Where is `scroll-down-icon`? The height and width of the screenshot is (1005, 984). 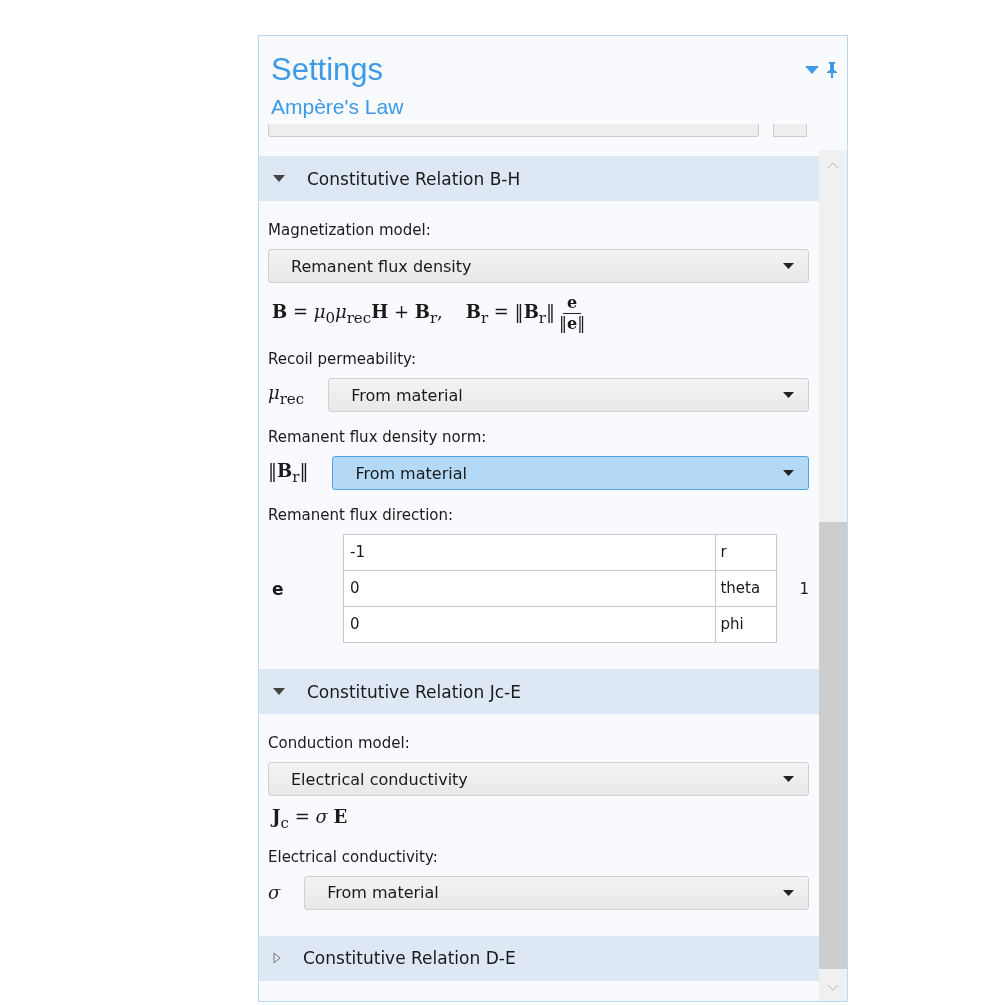 scroll-down-icon is located at coordinates (833, 987).